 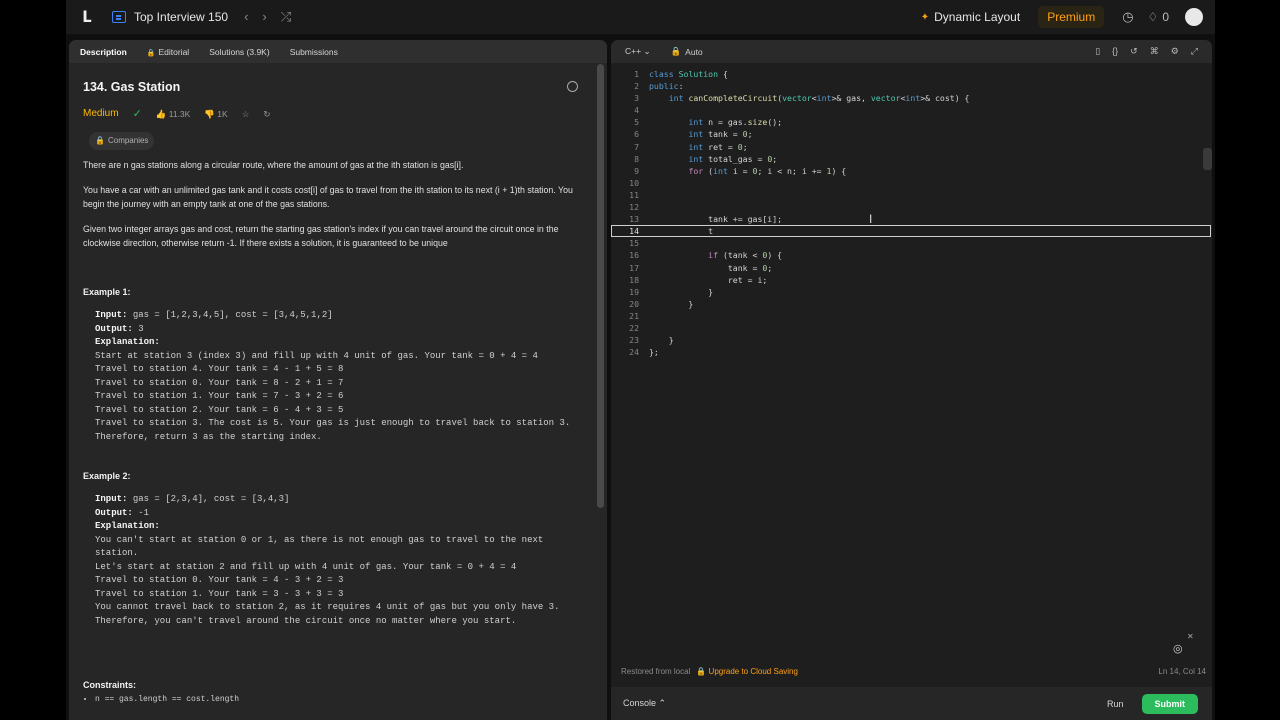 I want to click on code-line: 19 }, so click(x=911, y=292).